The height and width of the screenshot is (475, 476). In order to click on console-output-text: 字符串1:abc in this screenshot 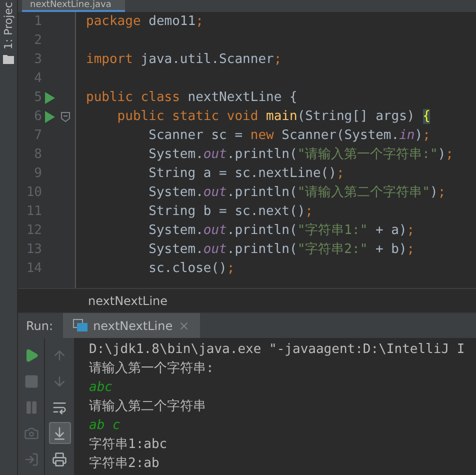, I will do `click(128, 445)`.